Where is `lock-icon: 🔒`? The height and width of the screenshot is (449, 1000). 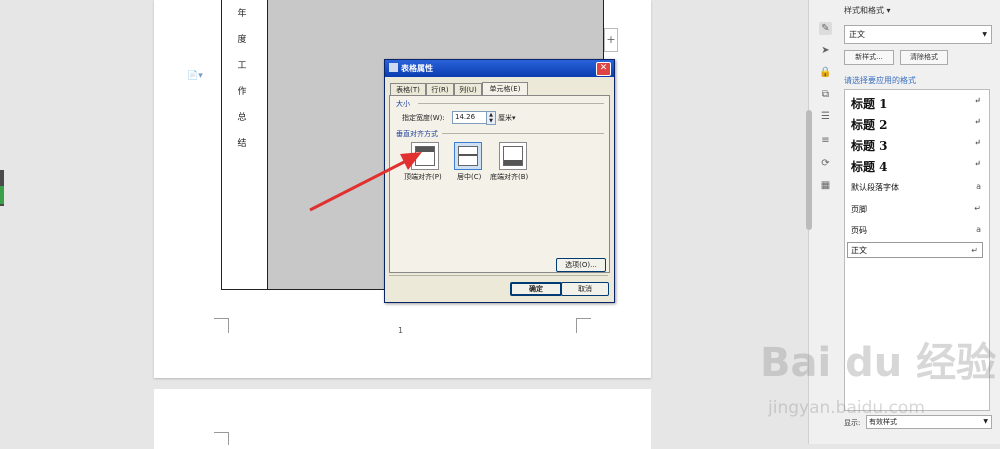 lock-icon: 🔒 is located at coordinates (825, 72).